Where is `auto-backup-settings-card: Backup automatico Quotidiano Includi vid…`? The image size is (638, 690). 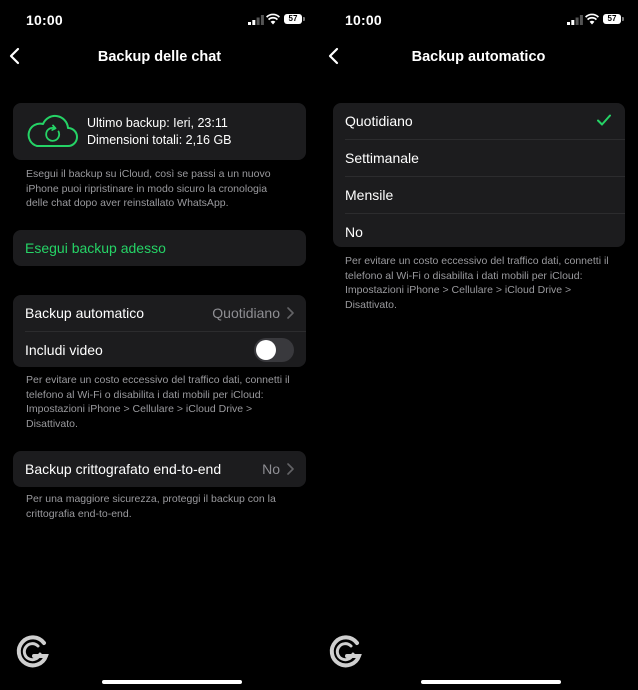 auto-backup-settings-card: Backup automatico Quotidiano Includi vid… is located at coordinates (159, 331).